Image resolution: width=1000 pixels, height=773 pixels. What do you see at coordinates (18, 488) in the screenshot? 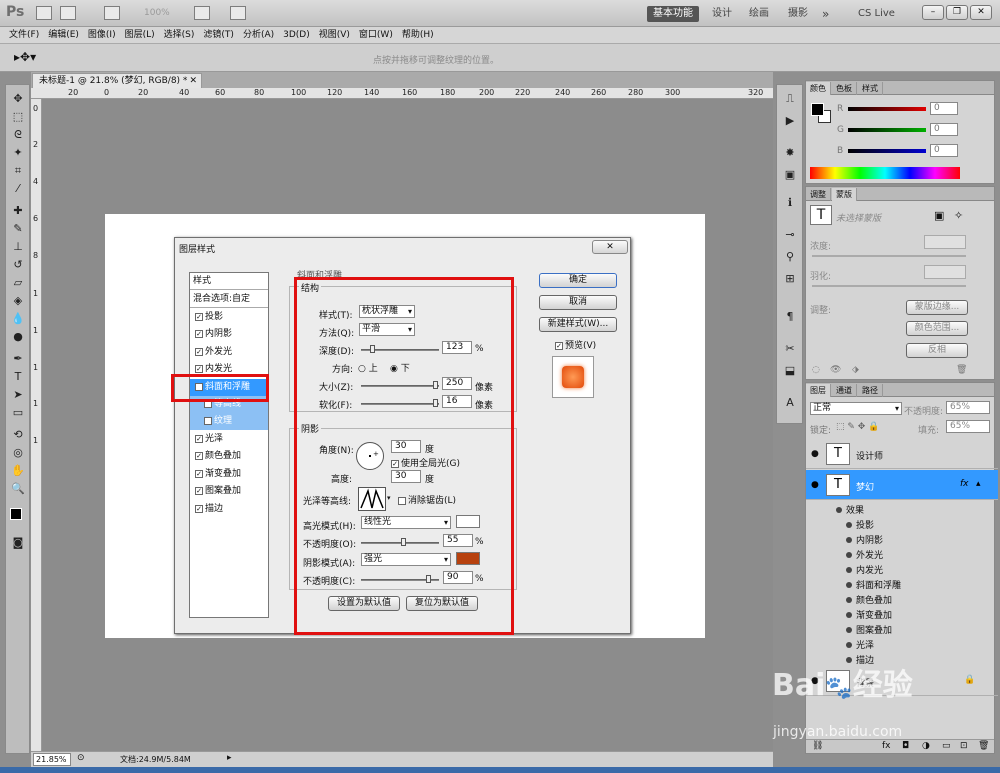
I see `zoom-tool-icon: 🔍` at bounding box center [18, 488].